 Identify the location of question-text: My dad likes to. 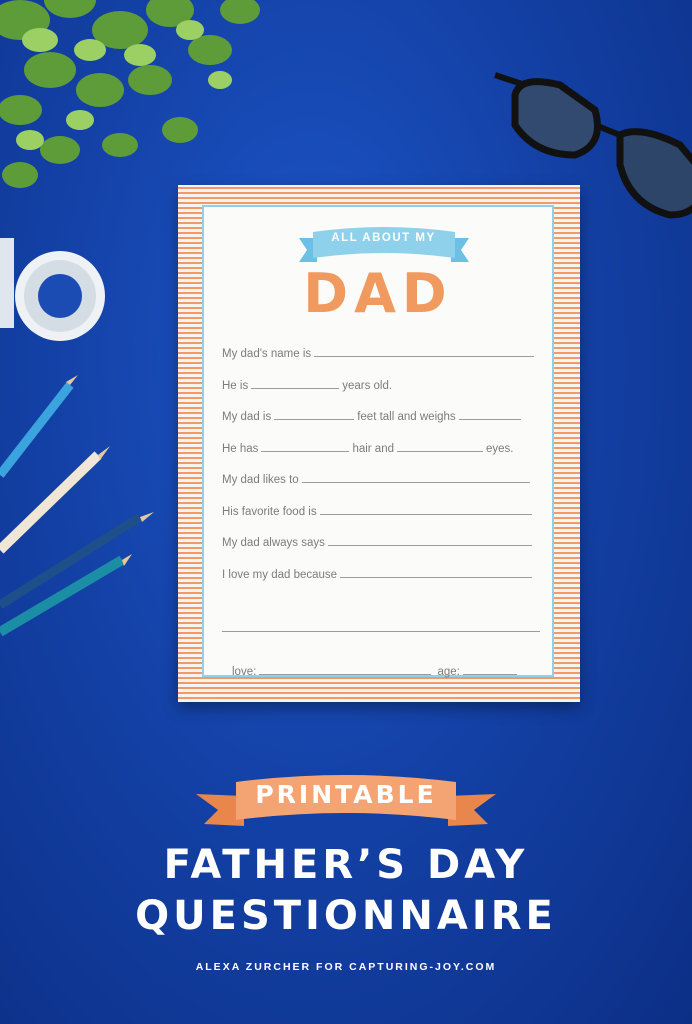
(260, 480).